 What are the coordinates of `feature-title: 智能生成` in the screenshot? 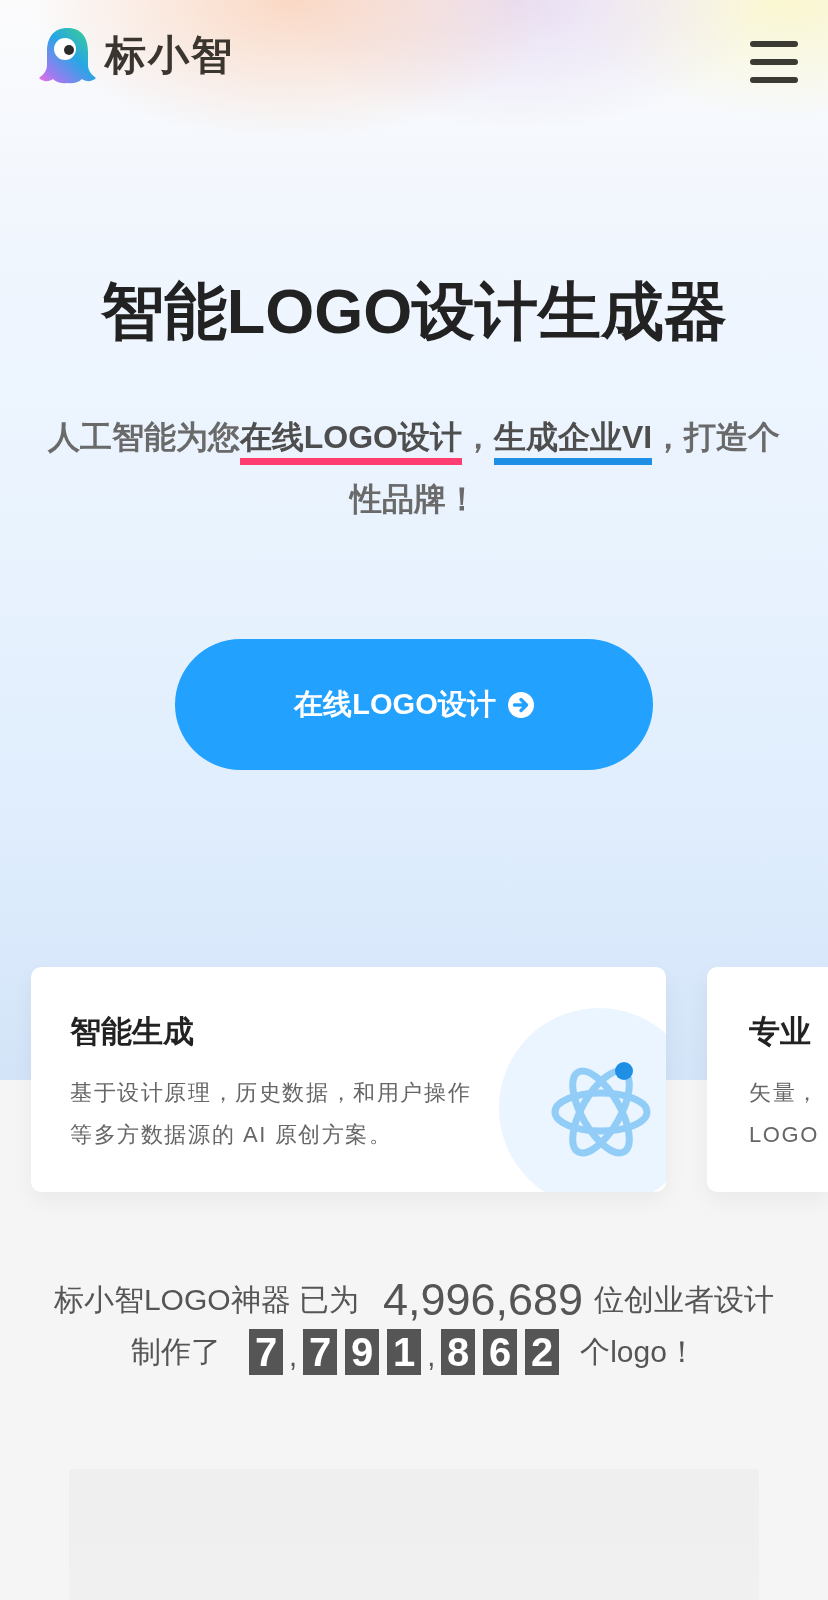 It's located at (132, 1032).